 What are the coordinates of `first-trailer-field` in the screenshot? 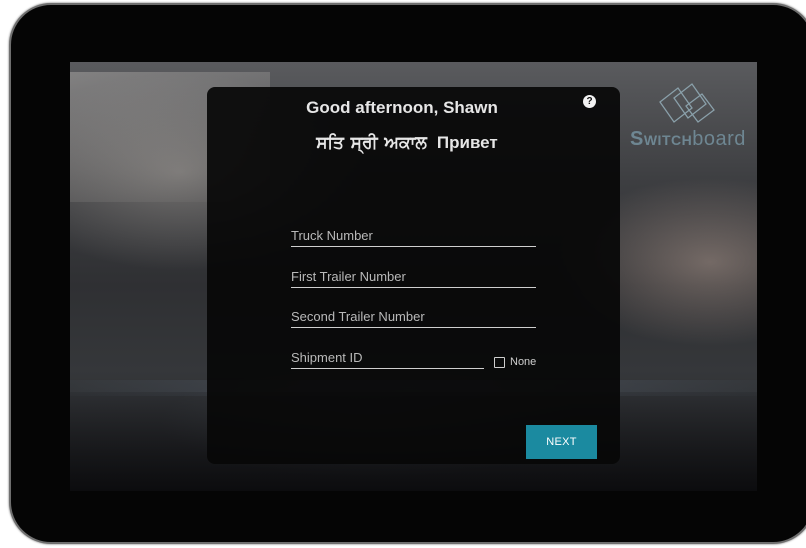 It's located at (413, 273).